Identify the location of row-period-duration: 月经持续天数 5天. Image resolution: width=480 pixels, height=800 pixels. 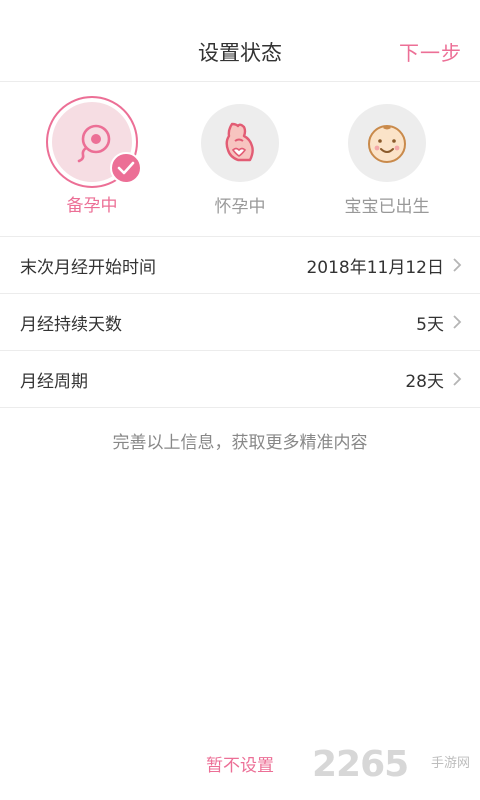
(240, 322).